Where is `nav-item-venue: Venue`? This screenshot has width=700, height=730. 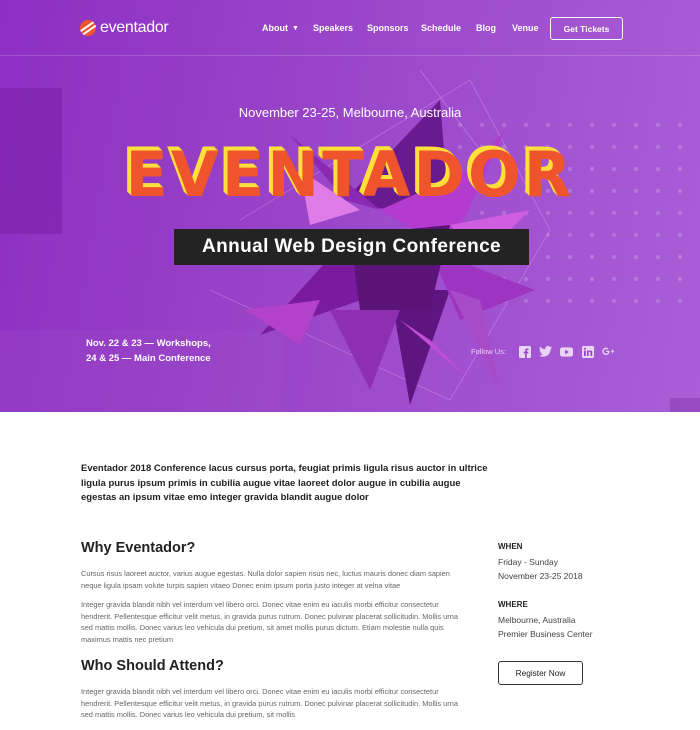 nav-item-venue: Venue is located at coordinates (525, 28).